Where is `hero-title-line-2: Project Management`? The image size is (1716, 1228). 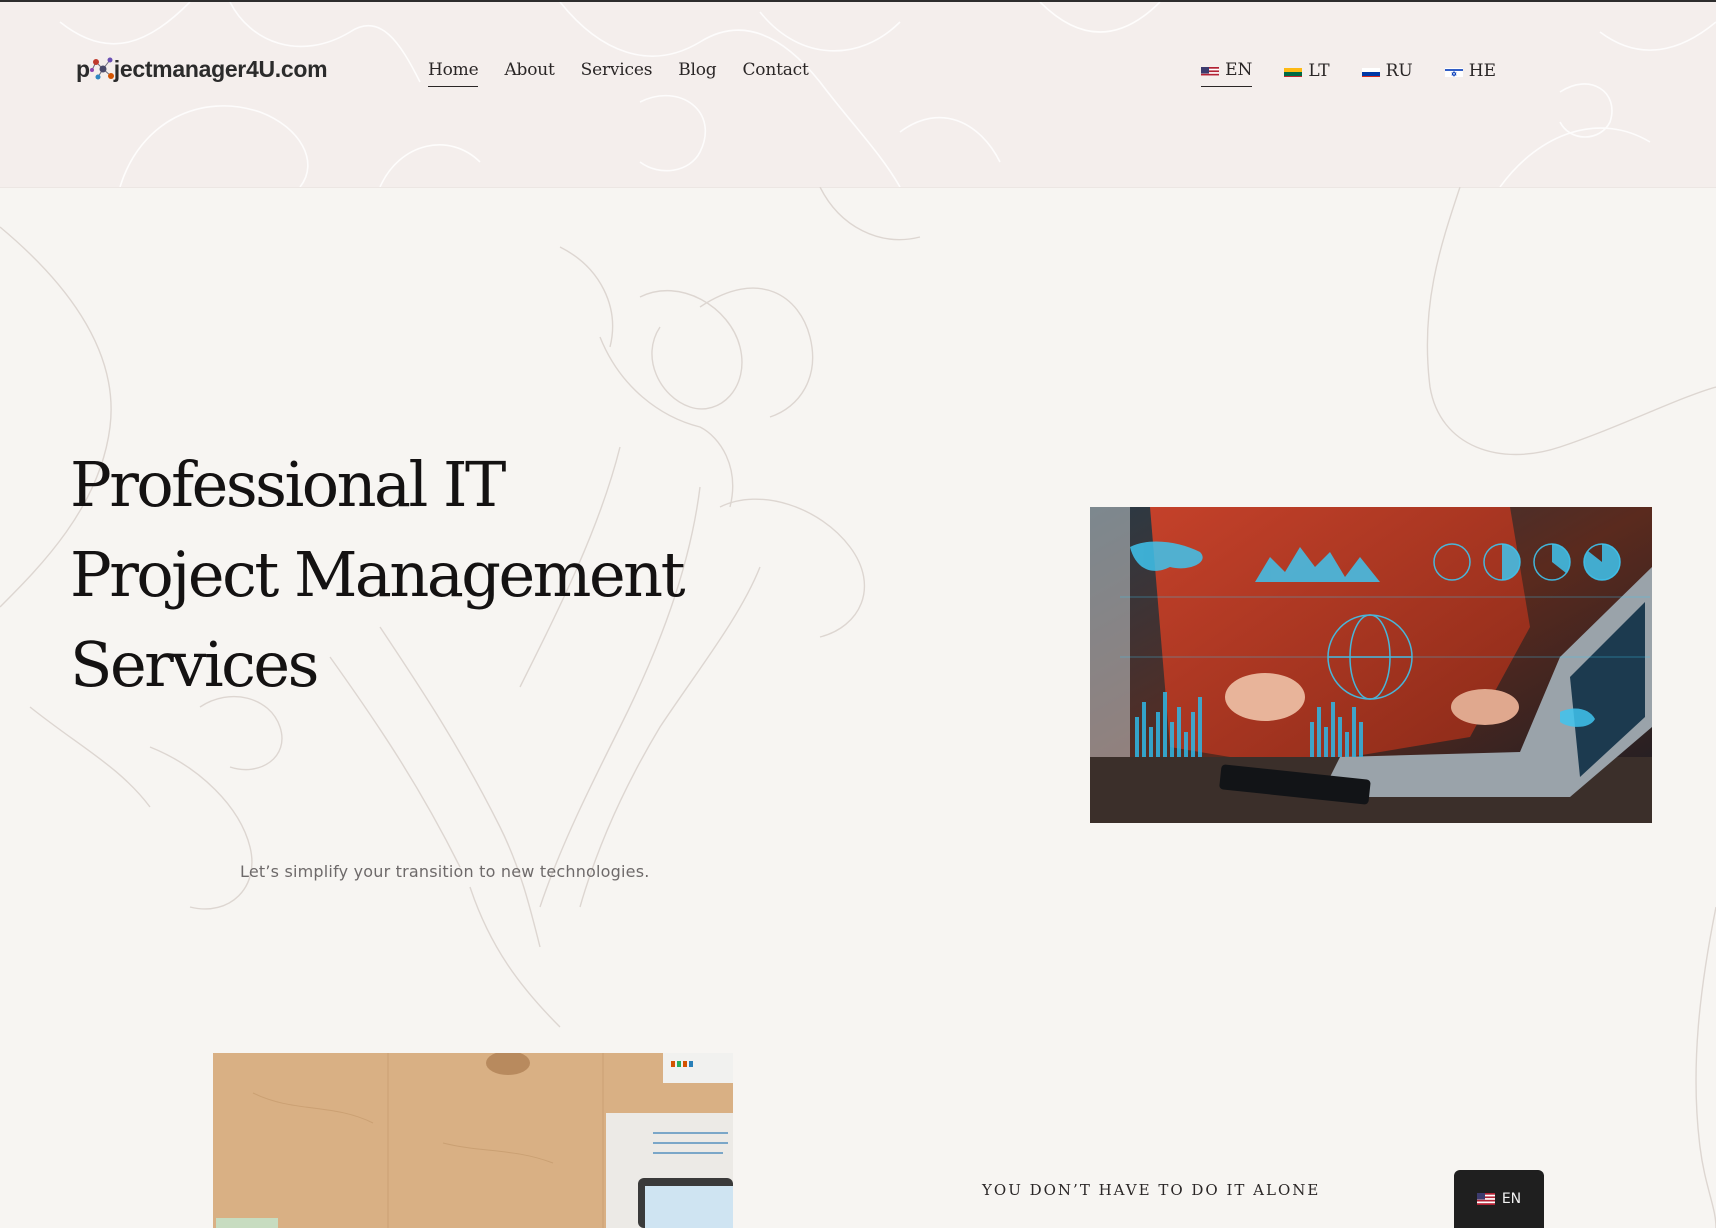 hero-title-line-2: Project Management is located at coordinates (378, 574).